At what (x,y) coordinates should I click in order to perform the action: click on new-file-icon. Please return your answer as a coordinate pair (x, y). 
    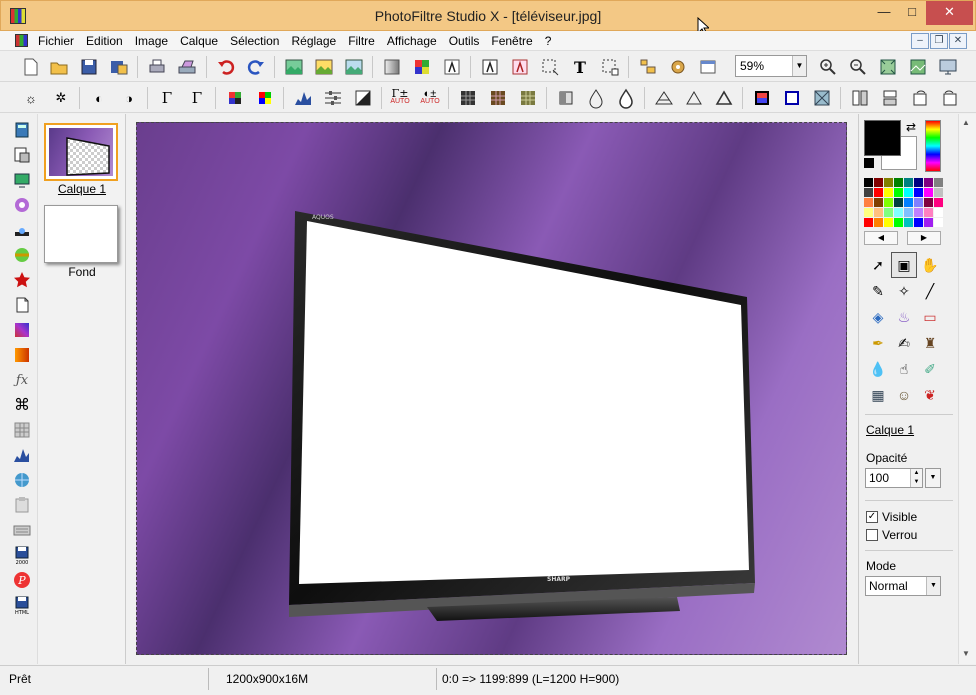
    Looking at the image, I should click on (31, 67).